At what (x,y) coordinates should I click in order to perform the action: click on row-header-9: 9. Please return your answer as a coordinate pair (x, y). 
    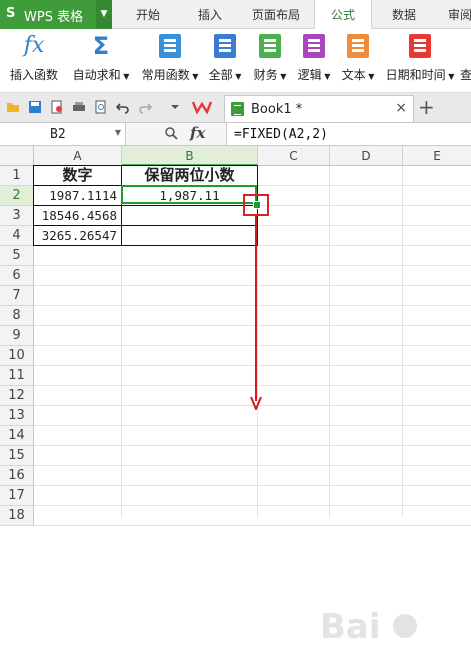
    Looking at the image, I should click on (17, 336).